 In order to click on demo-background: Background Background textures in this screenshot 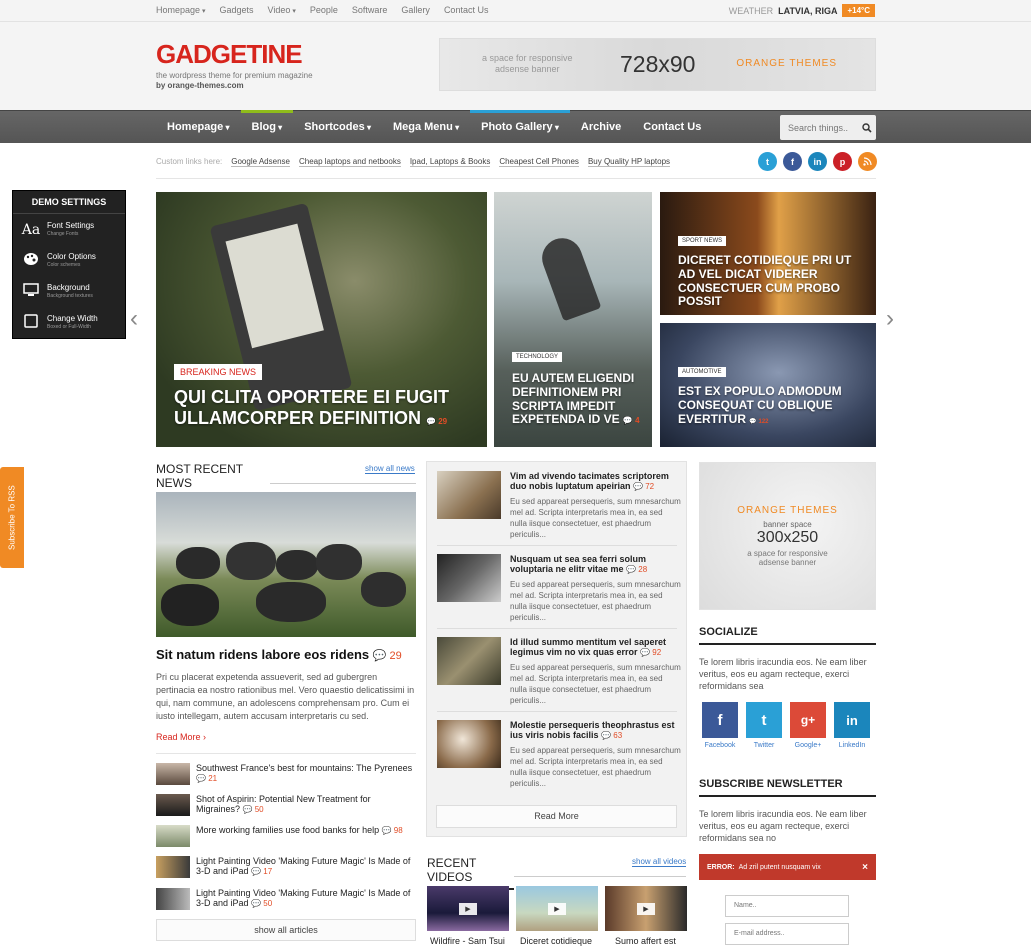, I will do `click(69, 291)`.